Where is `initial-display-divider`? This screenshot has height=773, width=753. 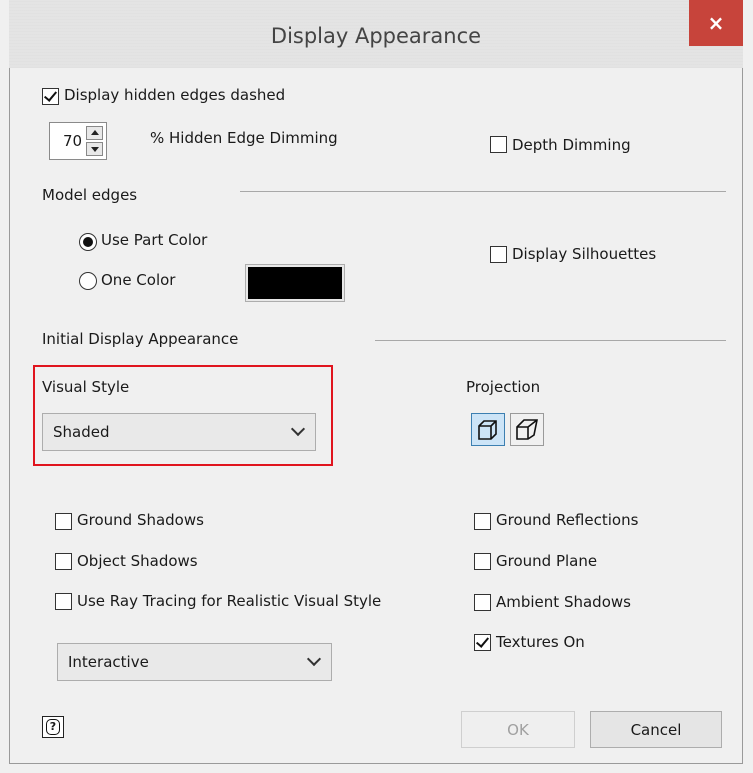 initial-display-divider is located at coordinates (550, 340).